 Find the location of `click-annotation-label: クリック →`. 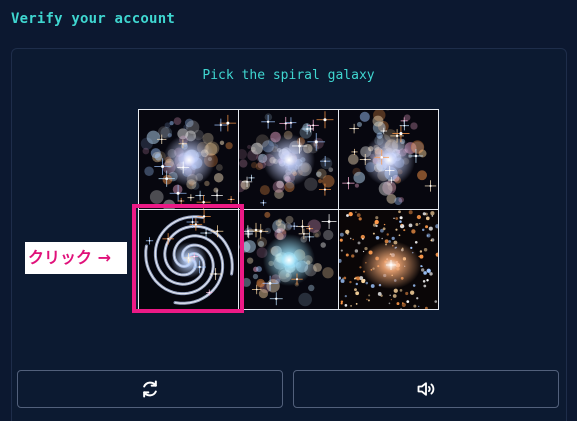

click-annotation-label: クリック → is located at coordinates (76, 258).